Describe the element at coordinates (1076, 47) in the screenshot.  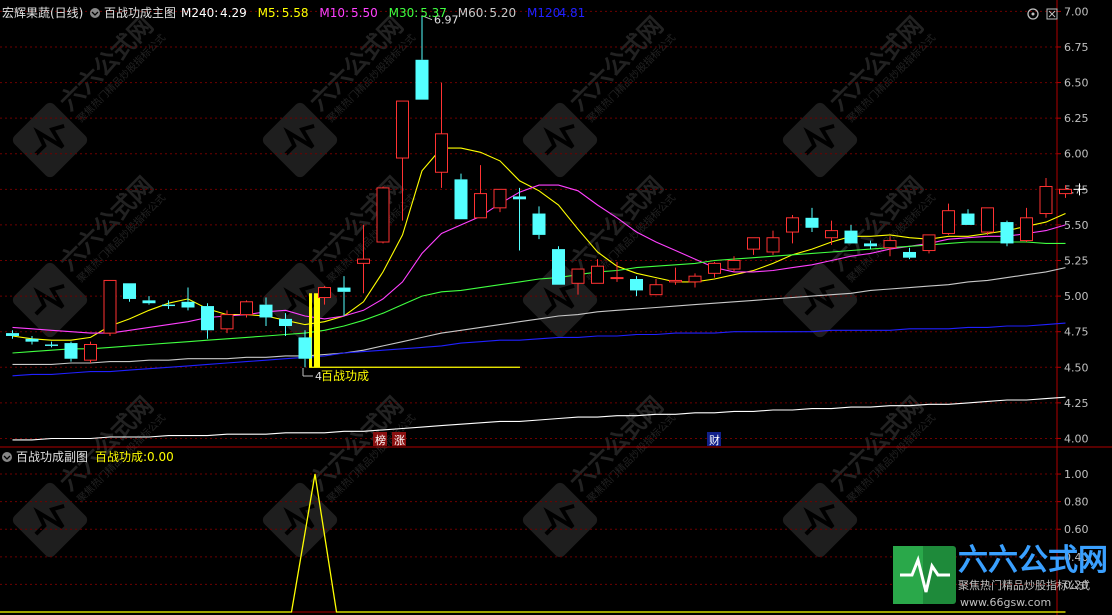
I see `price-tick-label: 6.75` at that location.